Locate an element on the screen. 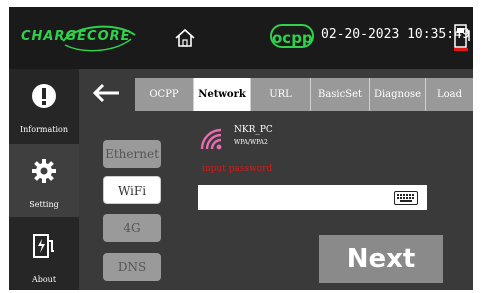  tab-network: Network is located at coordinates (222, 94).